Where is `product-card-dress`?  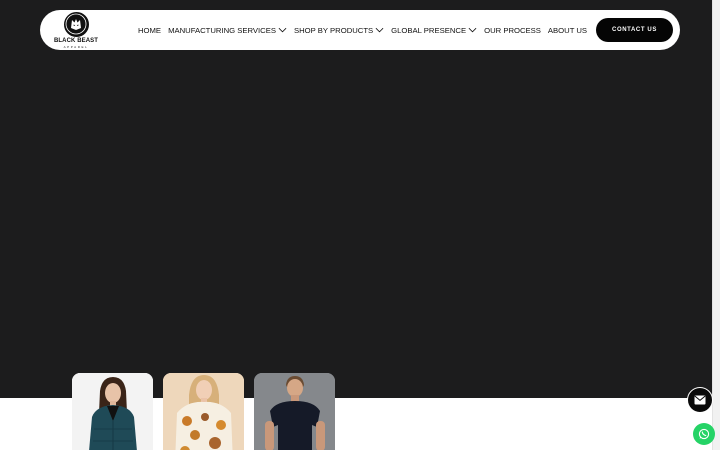 product-card-dress is located at coordinates (203, 411).